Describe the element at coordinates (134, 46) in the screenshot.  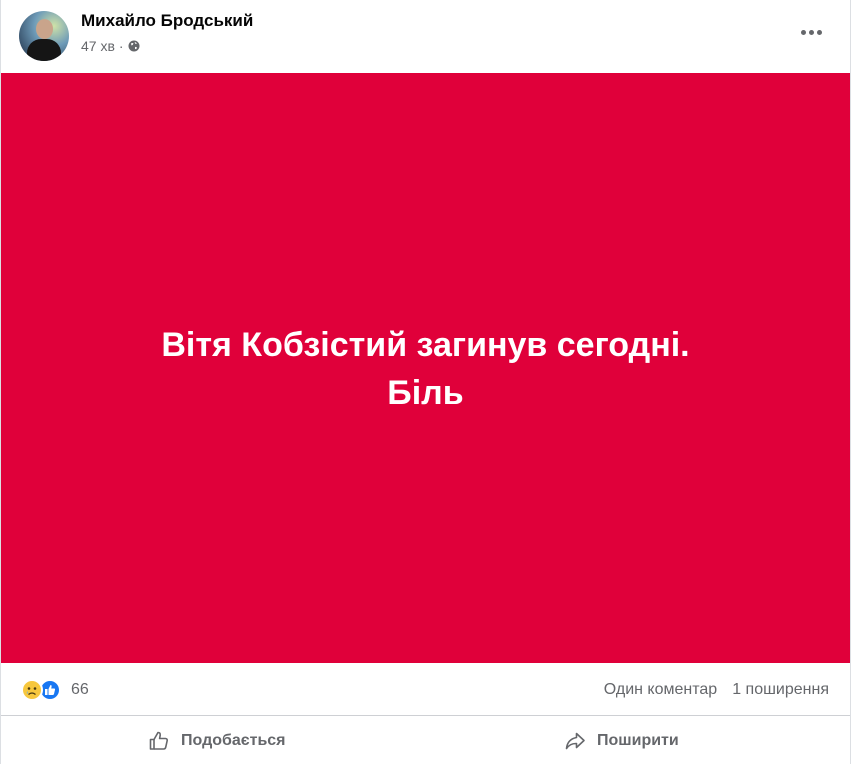
I see `globe-icon` at that location.